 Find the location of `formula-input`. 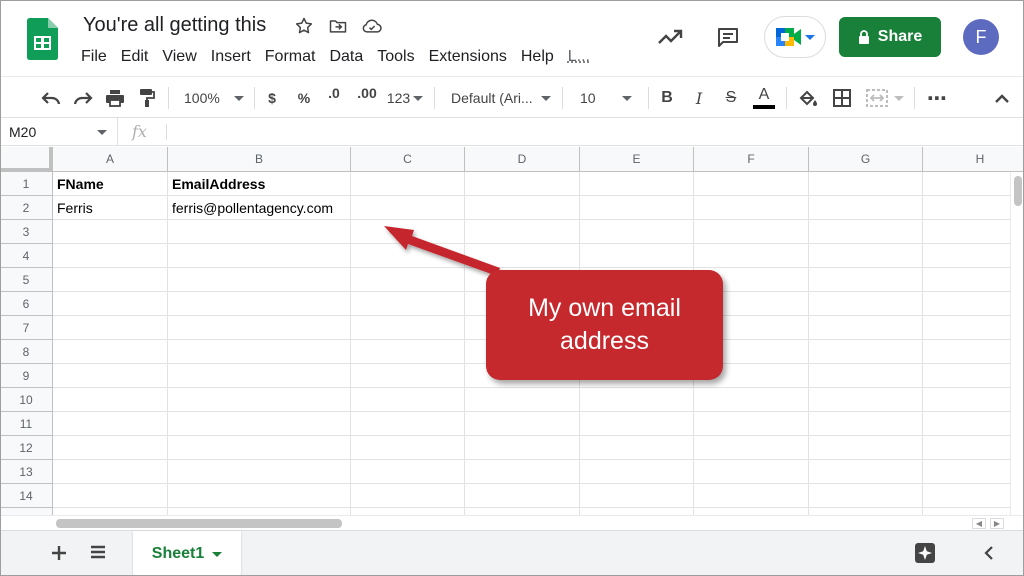

formula-input is located at coordinates (595, 131).